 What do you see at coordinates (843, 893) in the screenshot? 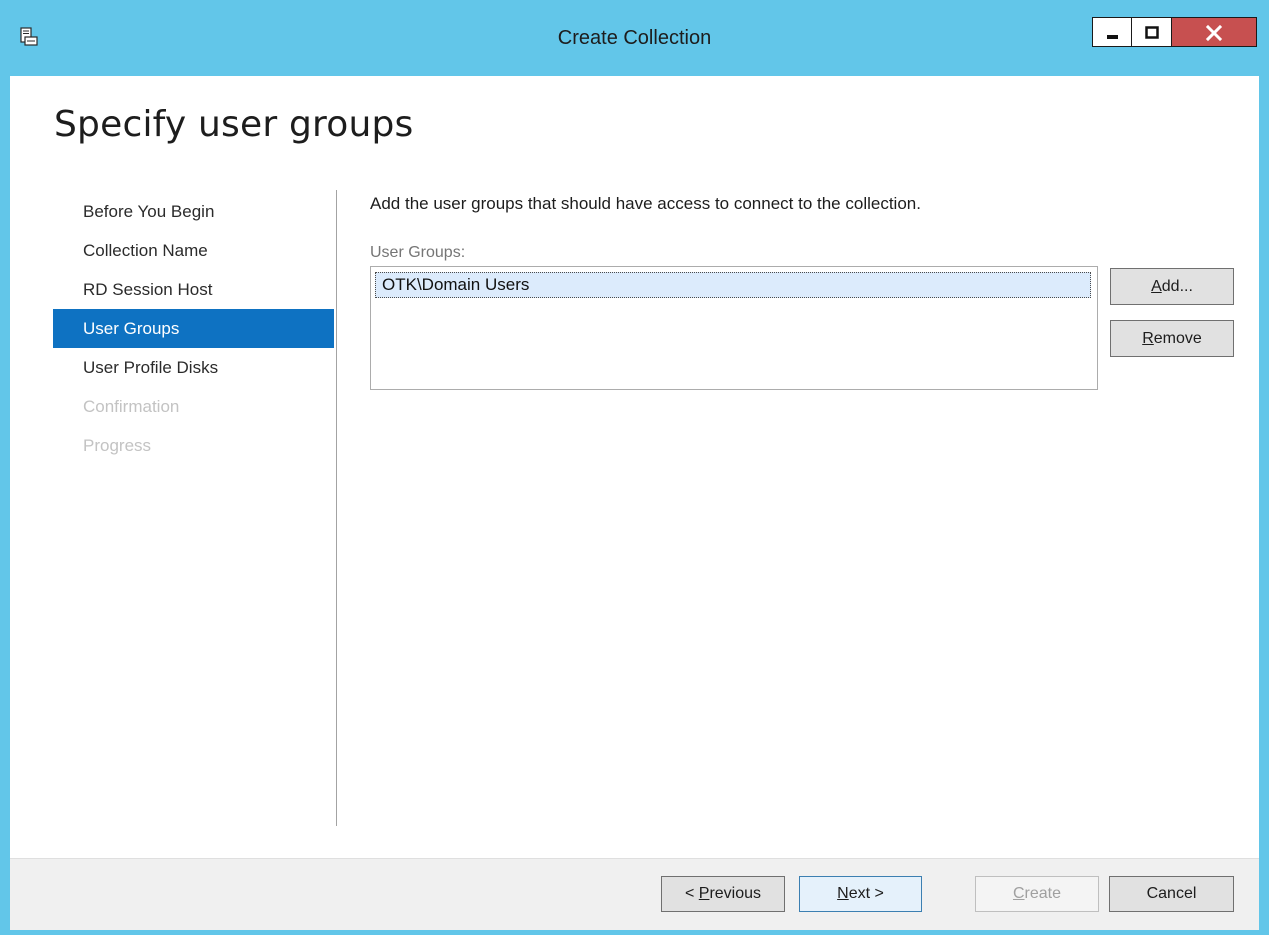
I see `next-button-mnemonic: N` at bounding box center [843, 893].